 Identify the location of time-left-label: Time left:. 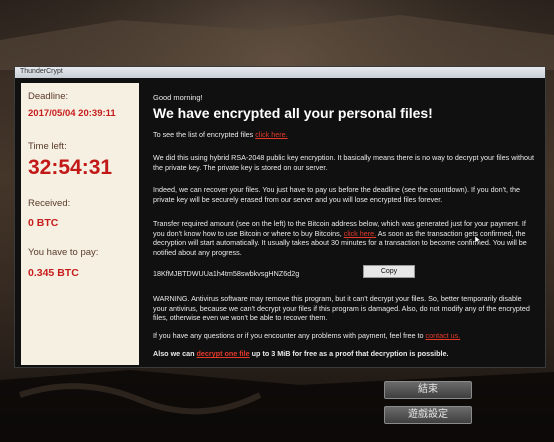
(47, 146).